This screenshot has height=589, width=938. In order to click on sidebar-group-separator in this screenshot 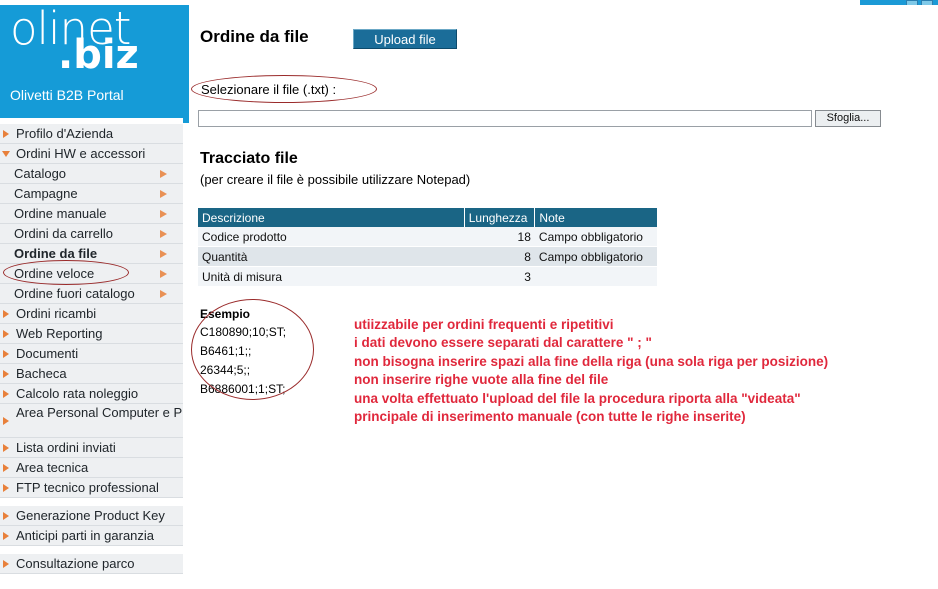, I will do `click(91, 502)`.